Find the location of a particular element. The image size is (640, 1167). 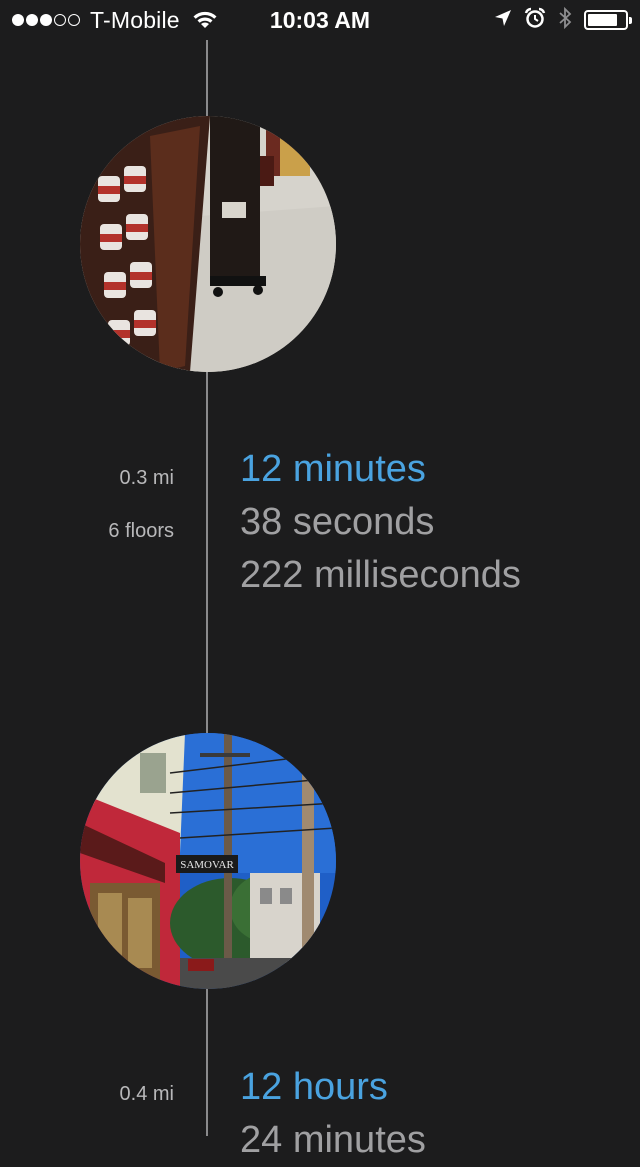

carrier-name: T-Mobile is located at coordinates (135, 19).